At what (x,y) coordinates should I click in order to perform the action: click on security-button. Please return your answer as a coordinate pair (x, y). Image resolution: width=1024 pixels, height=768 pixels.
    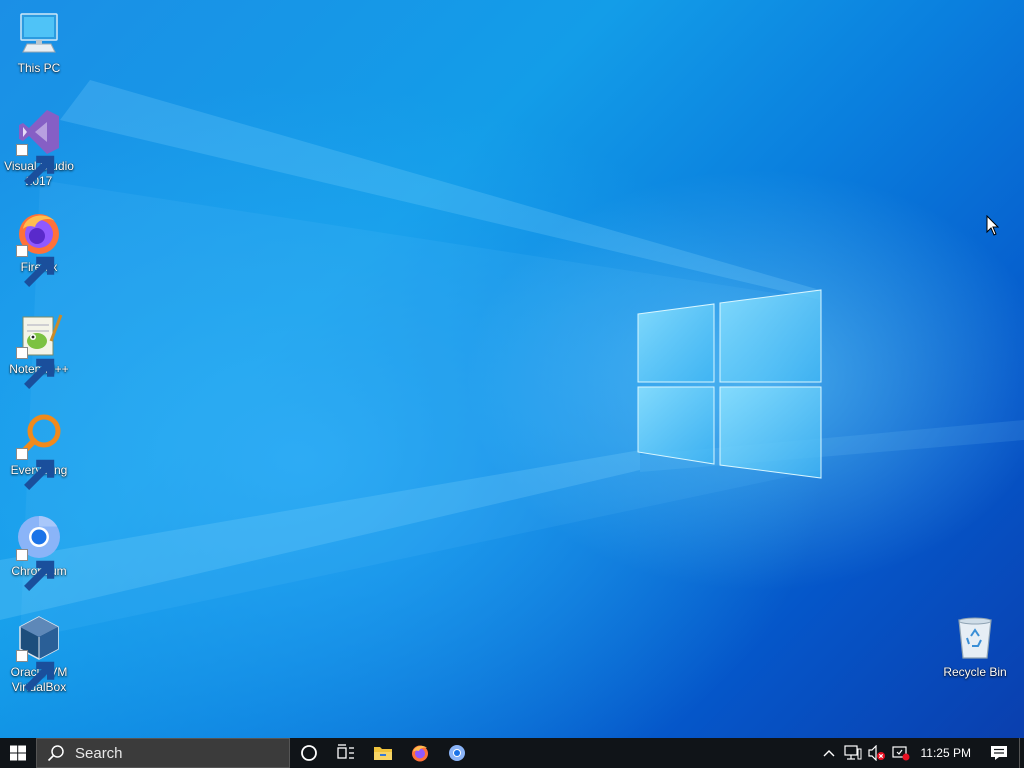
    Looking at the image, I should click on (901, 753).